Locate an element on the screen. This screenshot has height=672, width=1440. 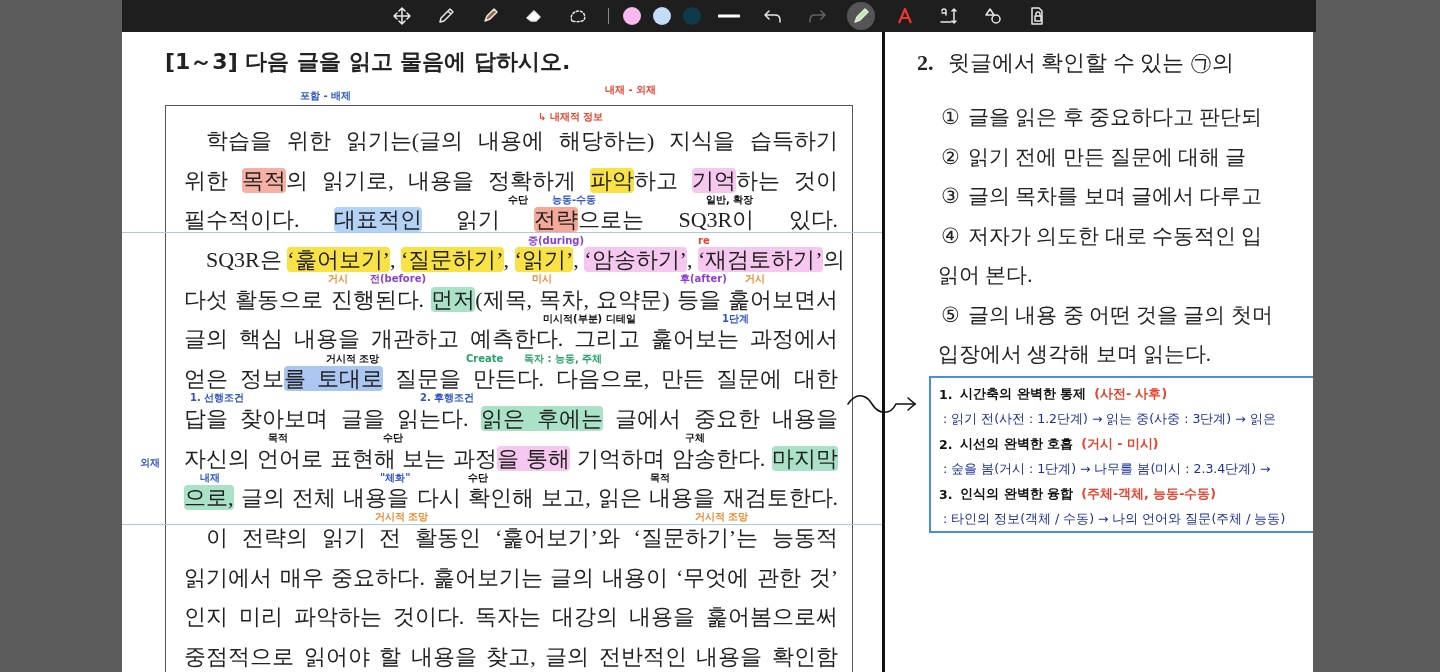
passage-text: 으로는 SQ3R이 있다. is located at coordinates (708, 220).